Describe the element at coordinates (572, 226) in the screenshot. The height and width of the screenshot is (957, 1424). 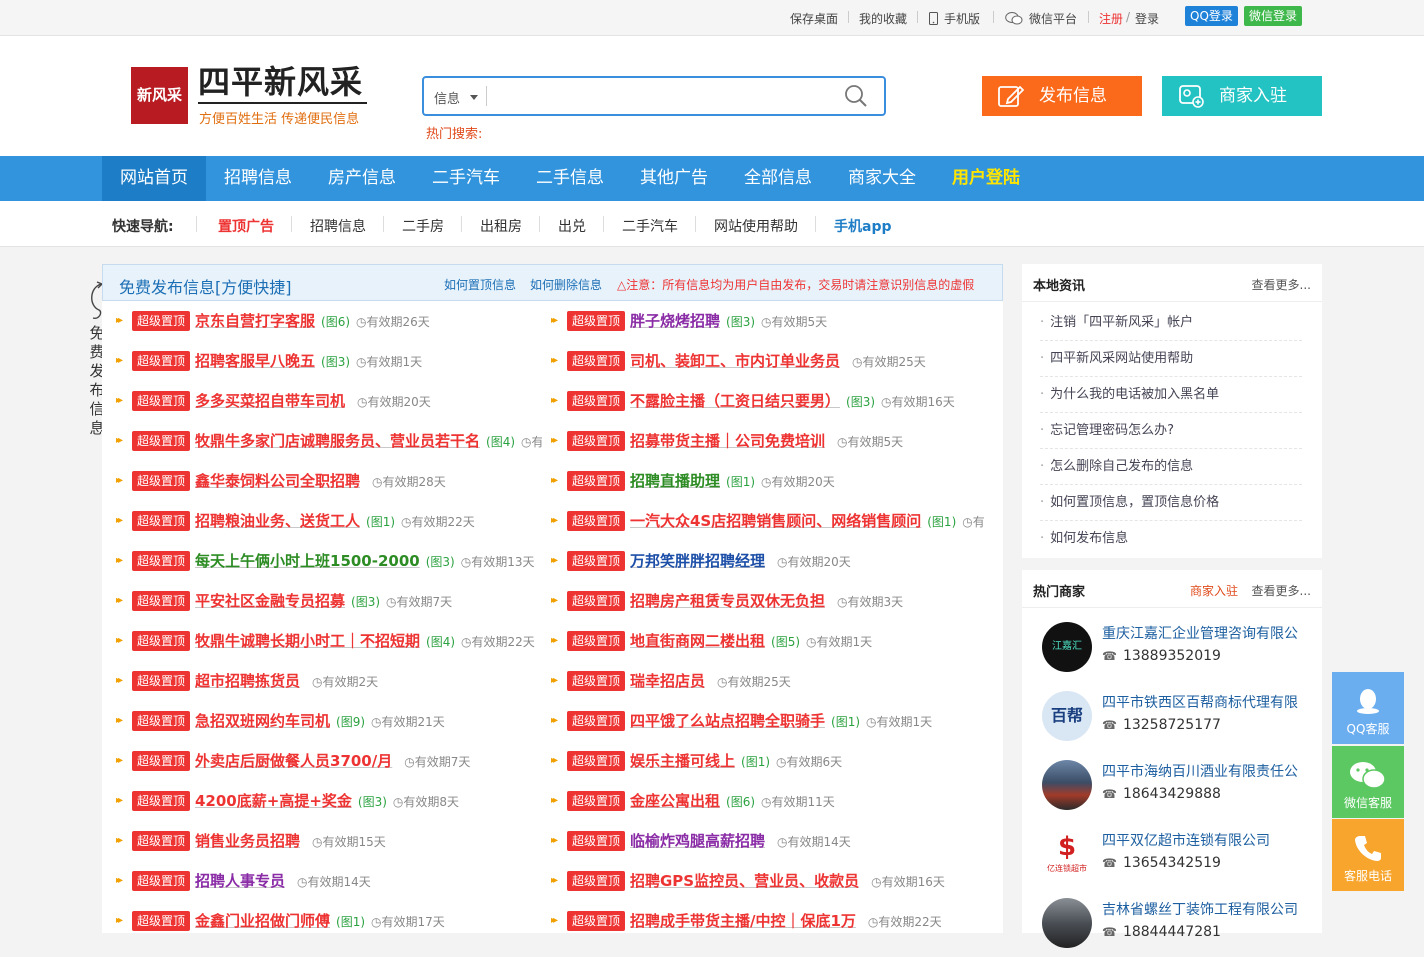
I see `quick-transfer: 出兑` at that location.